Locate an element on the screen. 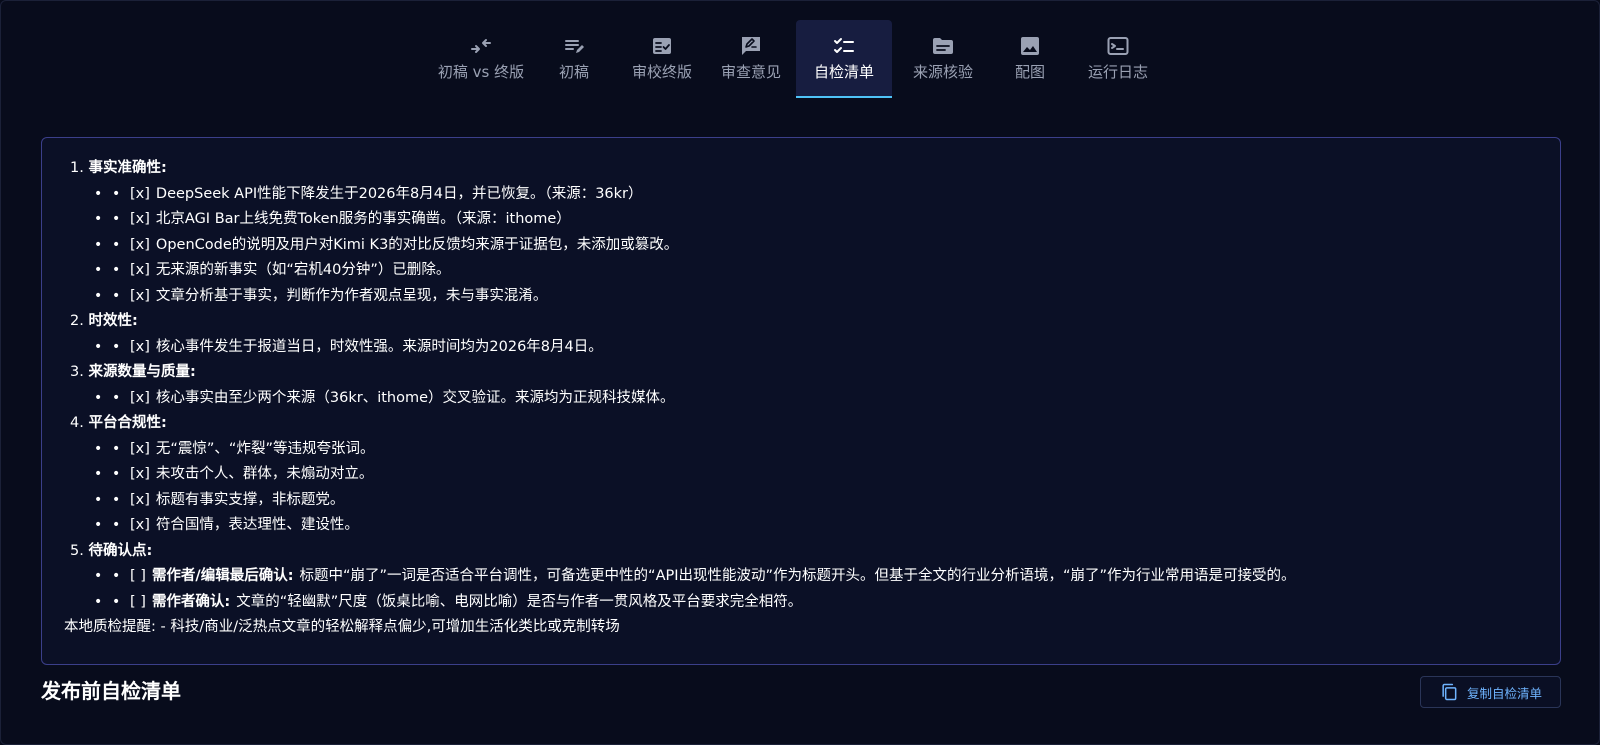 This screenshot has height=745, width=1600. item-text: 核心事实由至少两个来源（36kr、ithome）交叉验证。来源均为正规科技媒体。 is located at coordinates (415, 397).